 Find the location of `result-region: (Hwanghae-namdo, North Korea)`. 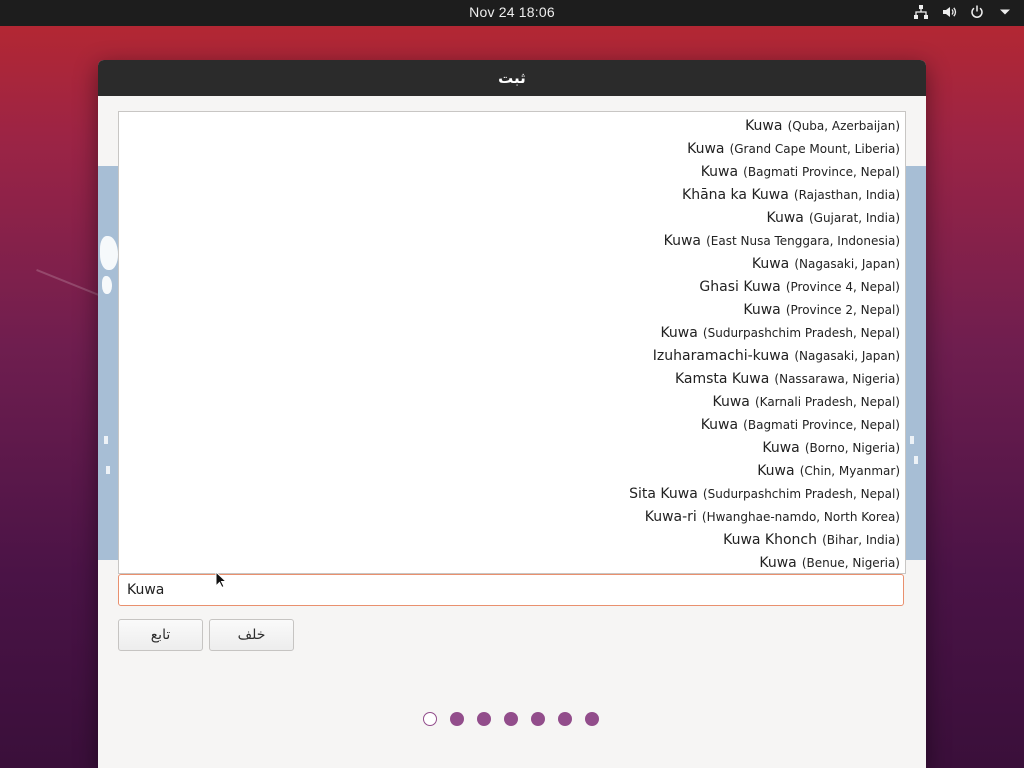

result-region: (Hwanghae-namdo, North Korea) is located at coordinates (800, 517).